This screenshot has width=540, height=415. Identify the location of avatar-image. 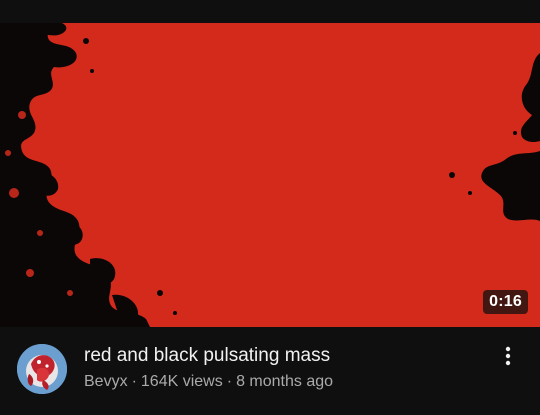
(42, 369).